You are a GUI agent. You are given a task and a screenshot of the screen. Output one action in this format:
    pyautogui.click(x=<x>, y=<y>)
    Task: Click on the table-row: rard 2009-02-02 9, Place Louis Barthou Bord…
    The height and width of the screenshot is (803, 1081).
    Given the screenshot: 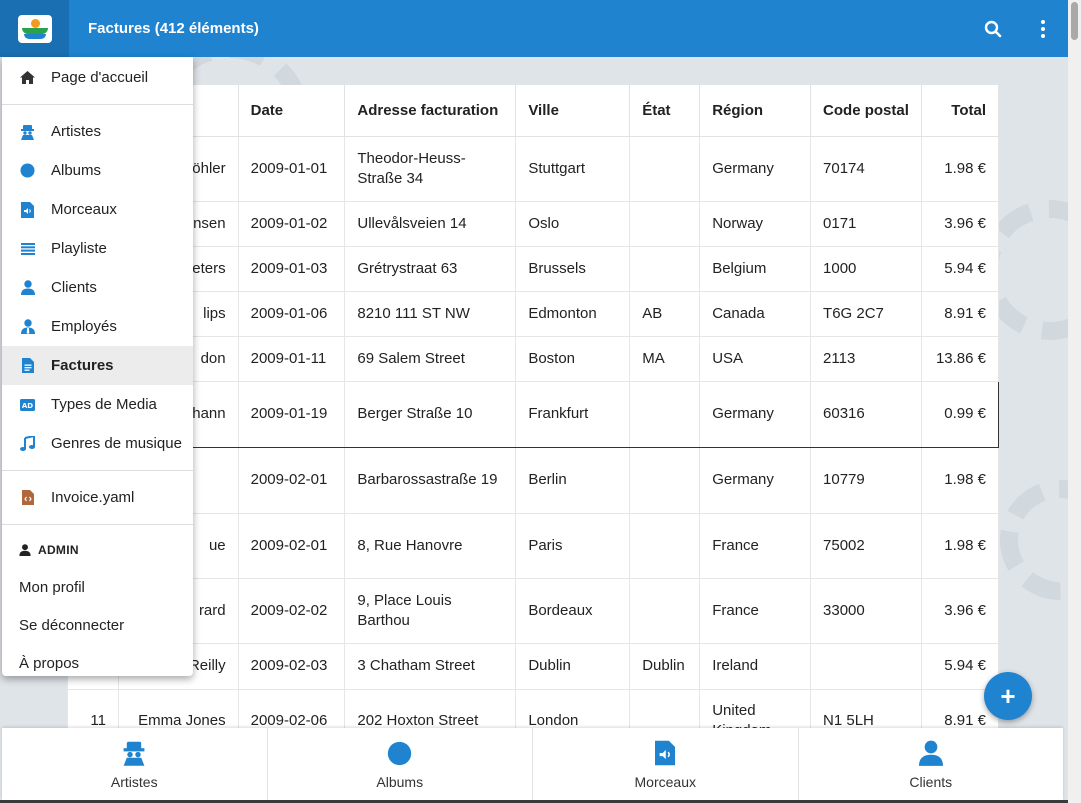 What is the action you would take?
    pyautogui.click(x=533, y=610)
    